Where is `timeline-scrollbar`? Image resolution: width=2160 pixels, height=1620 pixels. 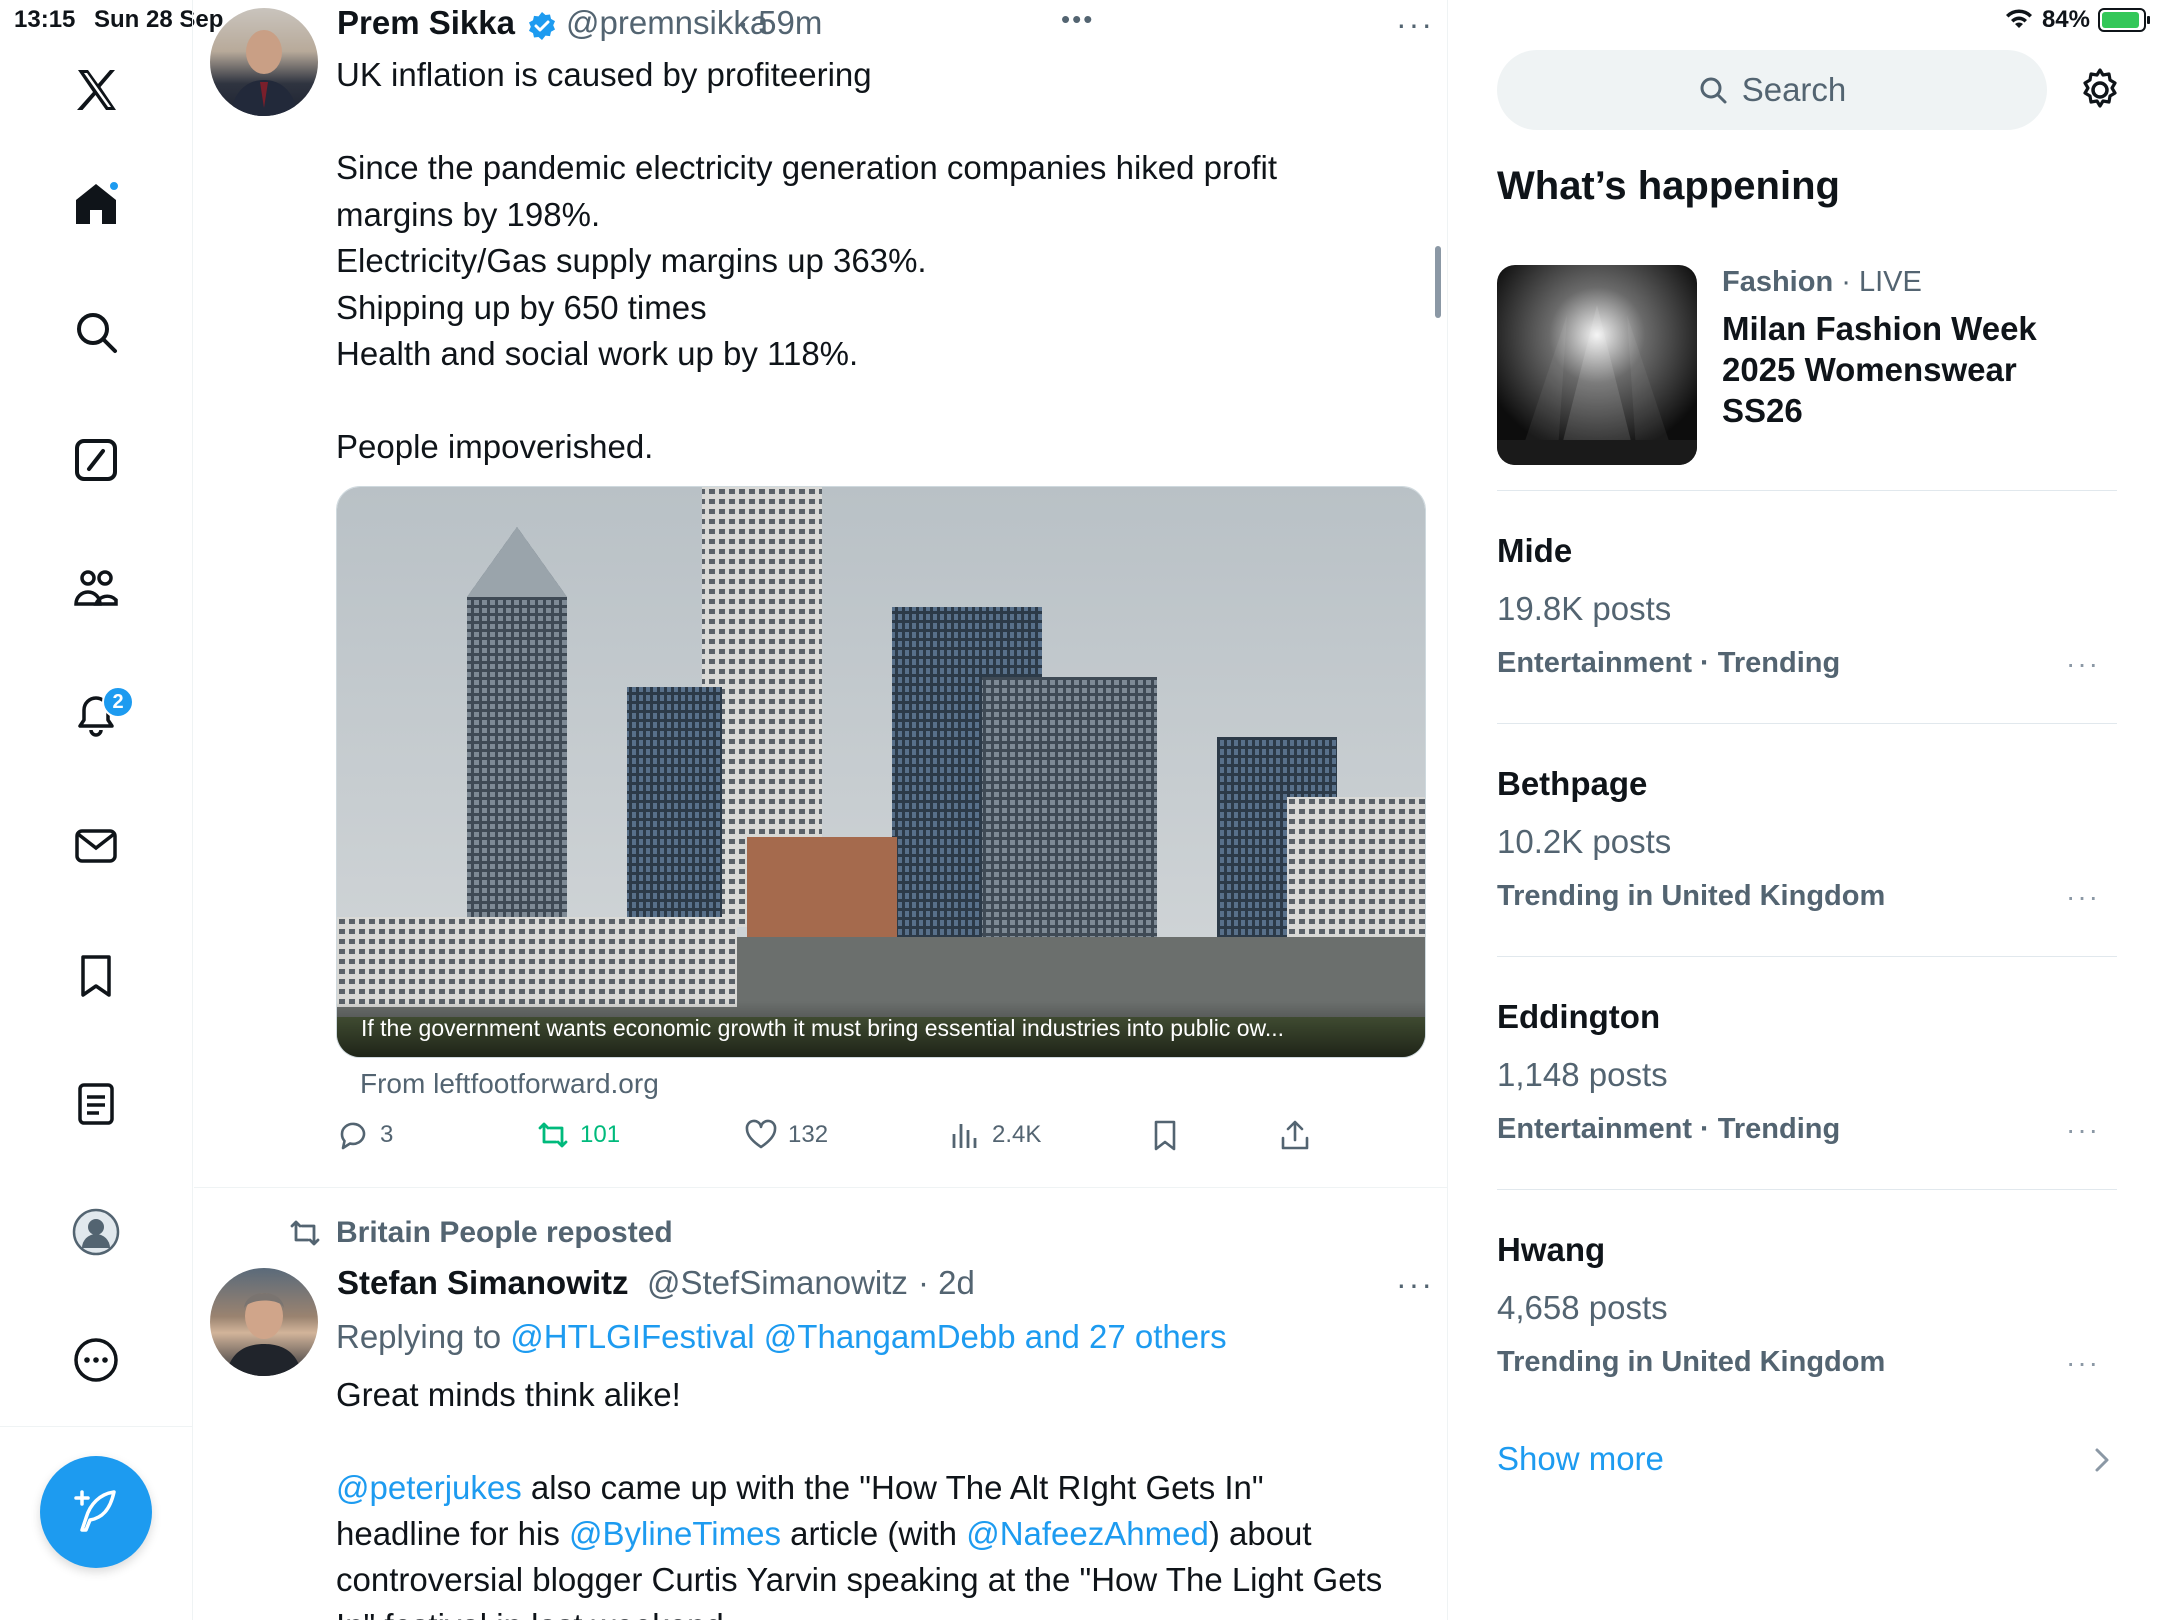
timeline-scrollbar is located at coordinates (1438, 282).